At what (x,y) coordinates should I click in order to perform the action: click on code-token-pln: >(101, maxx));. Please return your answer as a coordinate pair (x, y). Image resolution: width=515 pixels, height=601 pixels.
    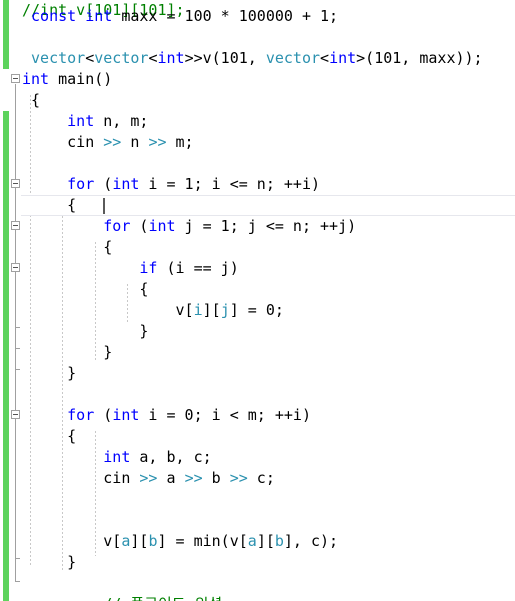
    Looking at the image, I should click on (419, 58).